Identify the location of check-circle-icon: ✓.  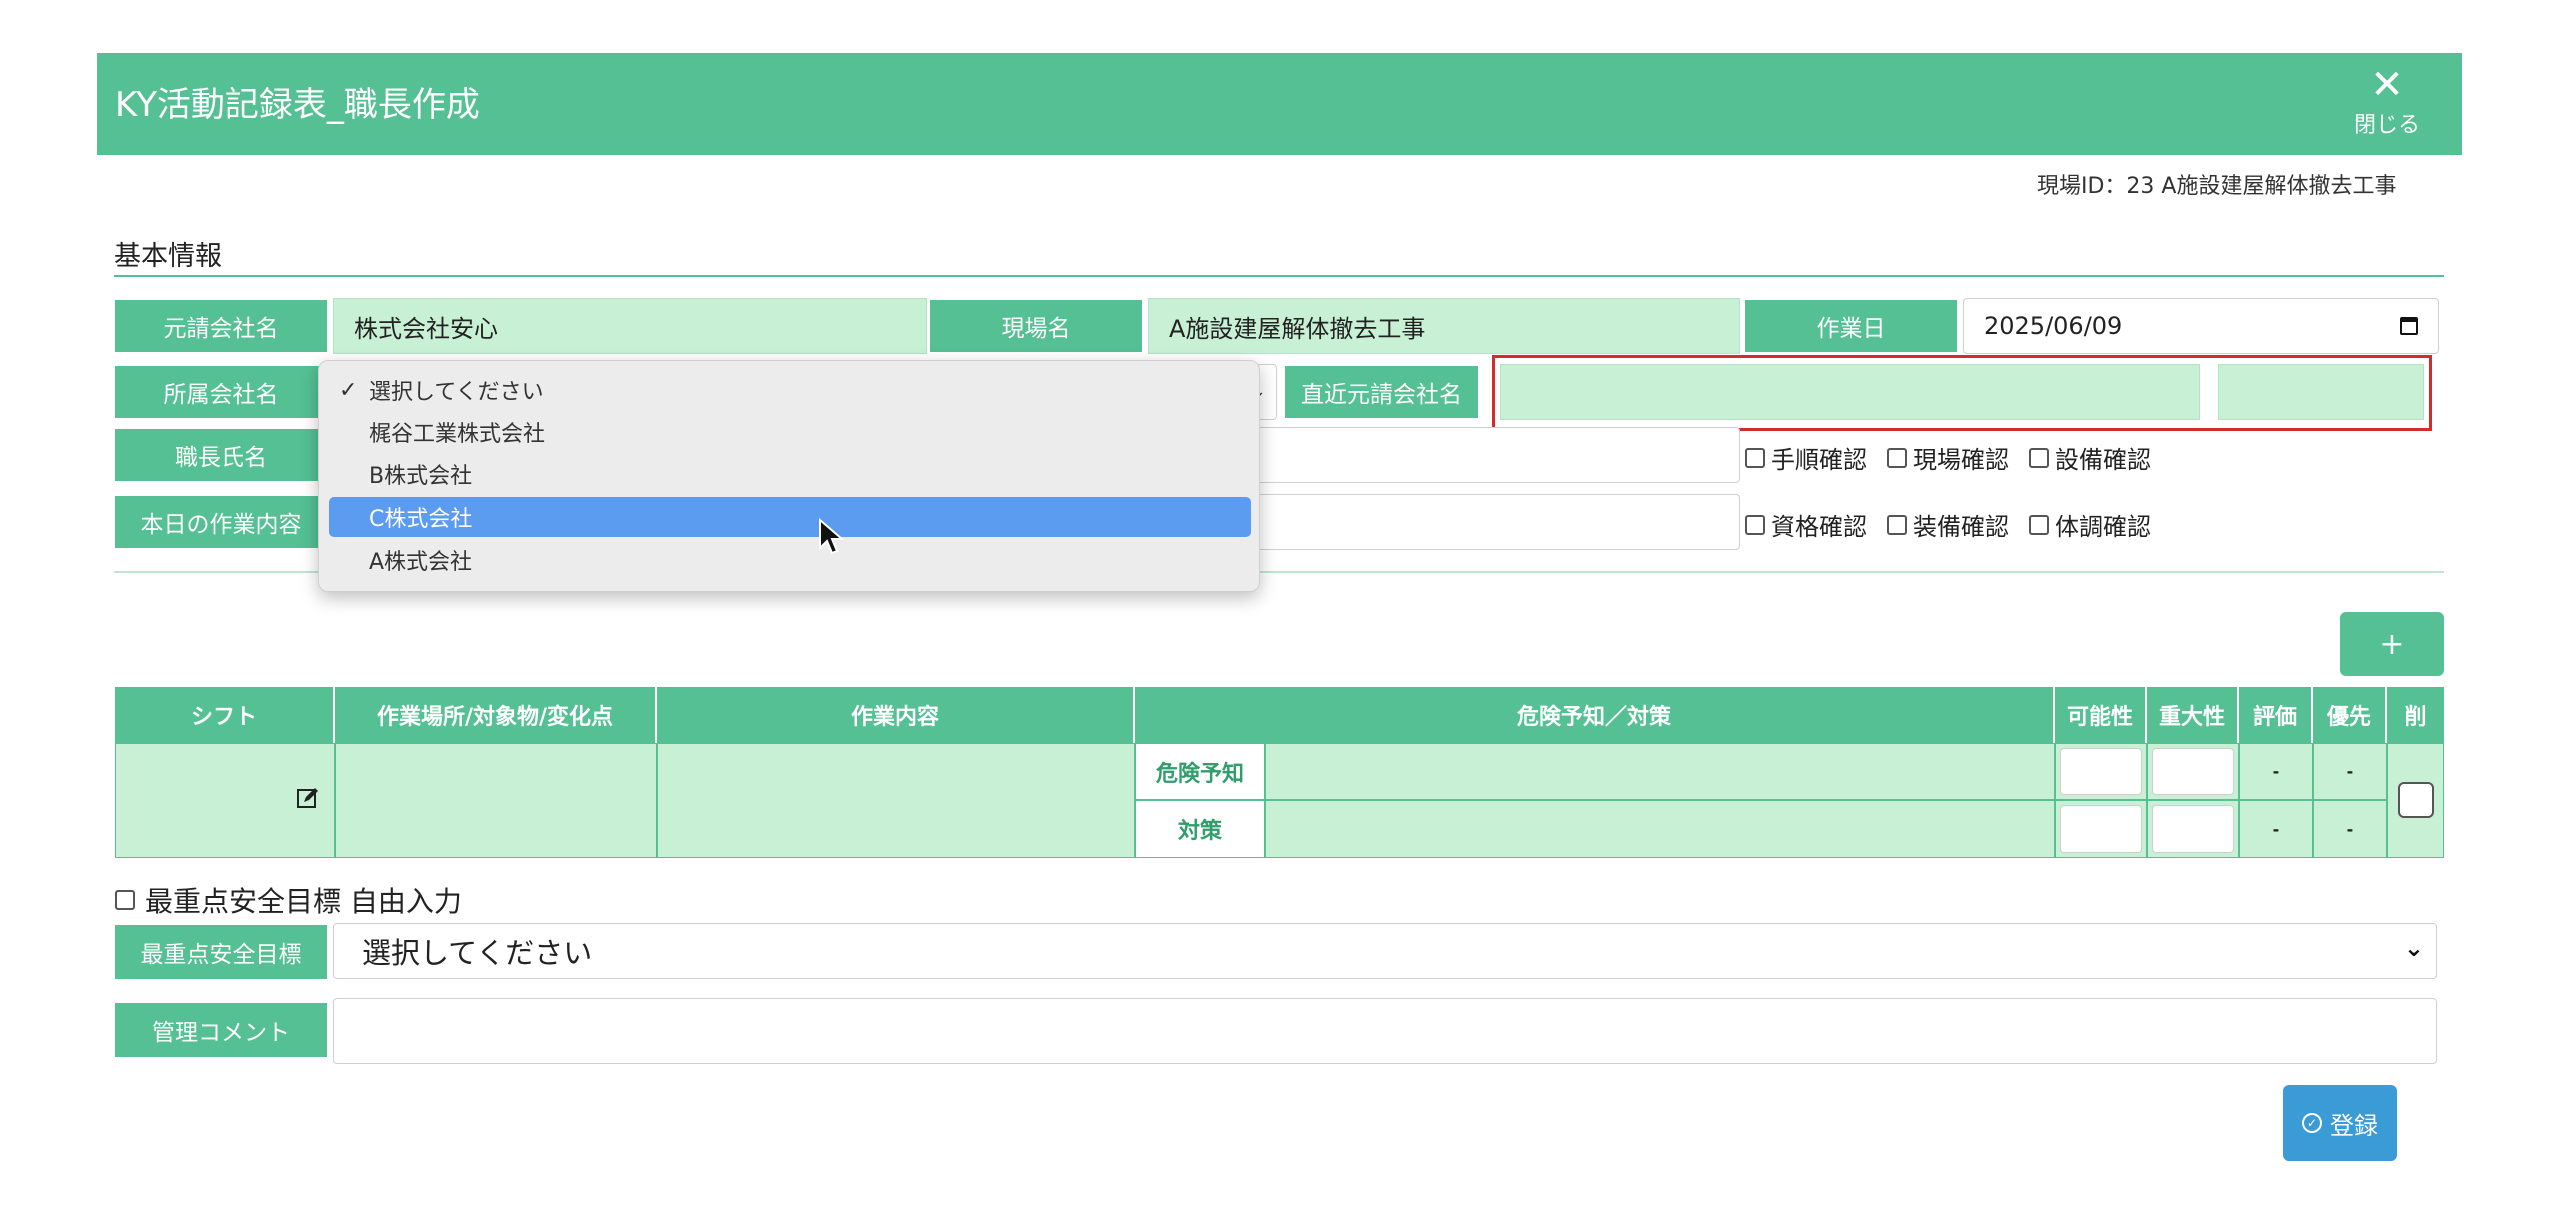
(2312, 1123).